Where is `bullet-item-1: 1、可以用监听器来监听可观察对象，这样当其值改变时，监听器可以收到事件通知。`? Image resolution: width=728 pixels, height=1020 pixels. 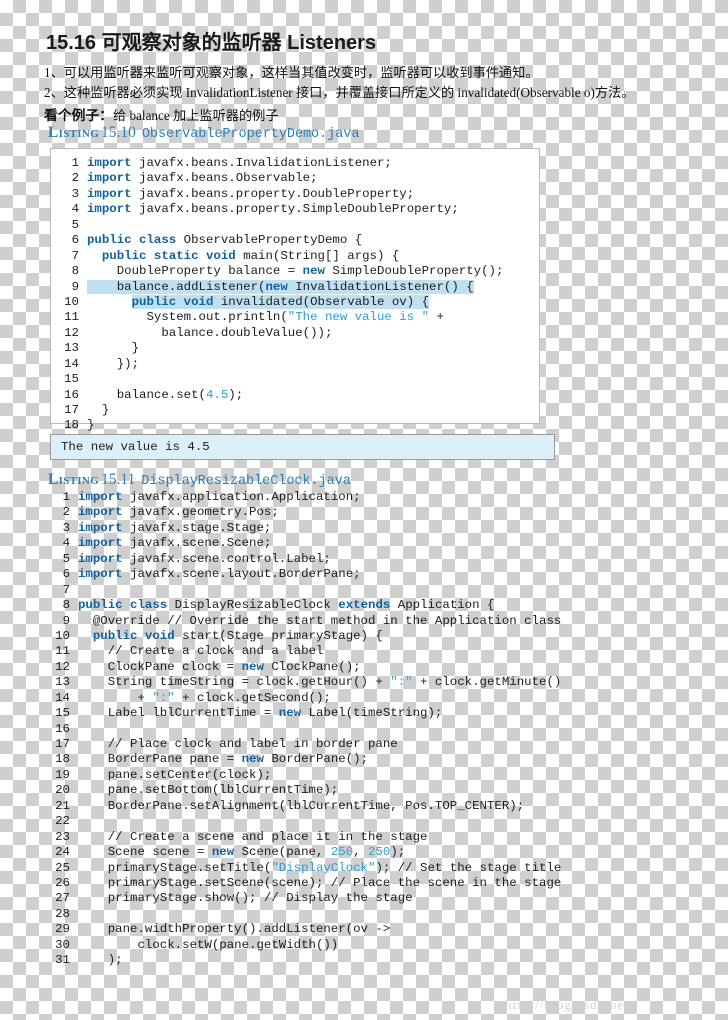 bullet-item-1: 1、可以用监听器来监听可观察对象，这样当其值改变时，监听器可以收到事件通知。 is located at coordinates (291, 72).